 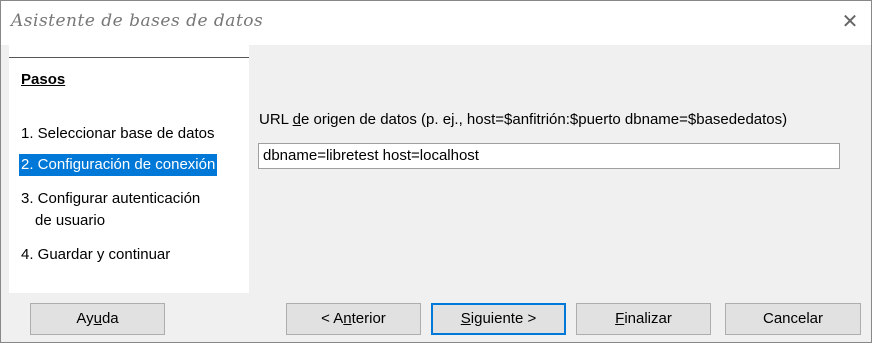 What do you see at coordinates (793, 319) in the screenshot?
I see `cancel-button: Cancelar` at bounding box center [793, 319].